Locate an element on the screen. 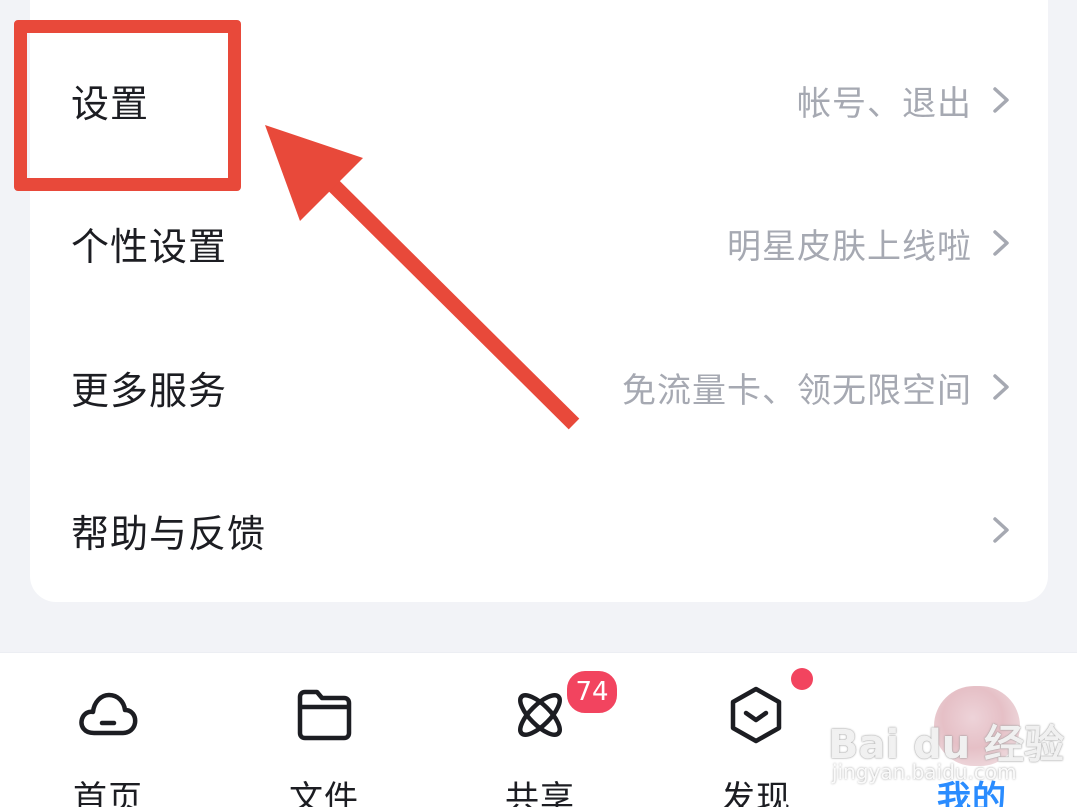  atom-icon is located at coordinates (540, 715).